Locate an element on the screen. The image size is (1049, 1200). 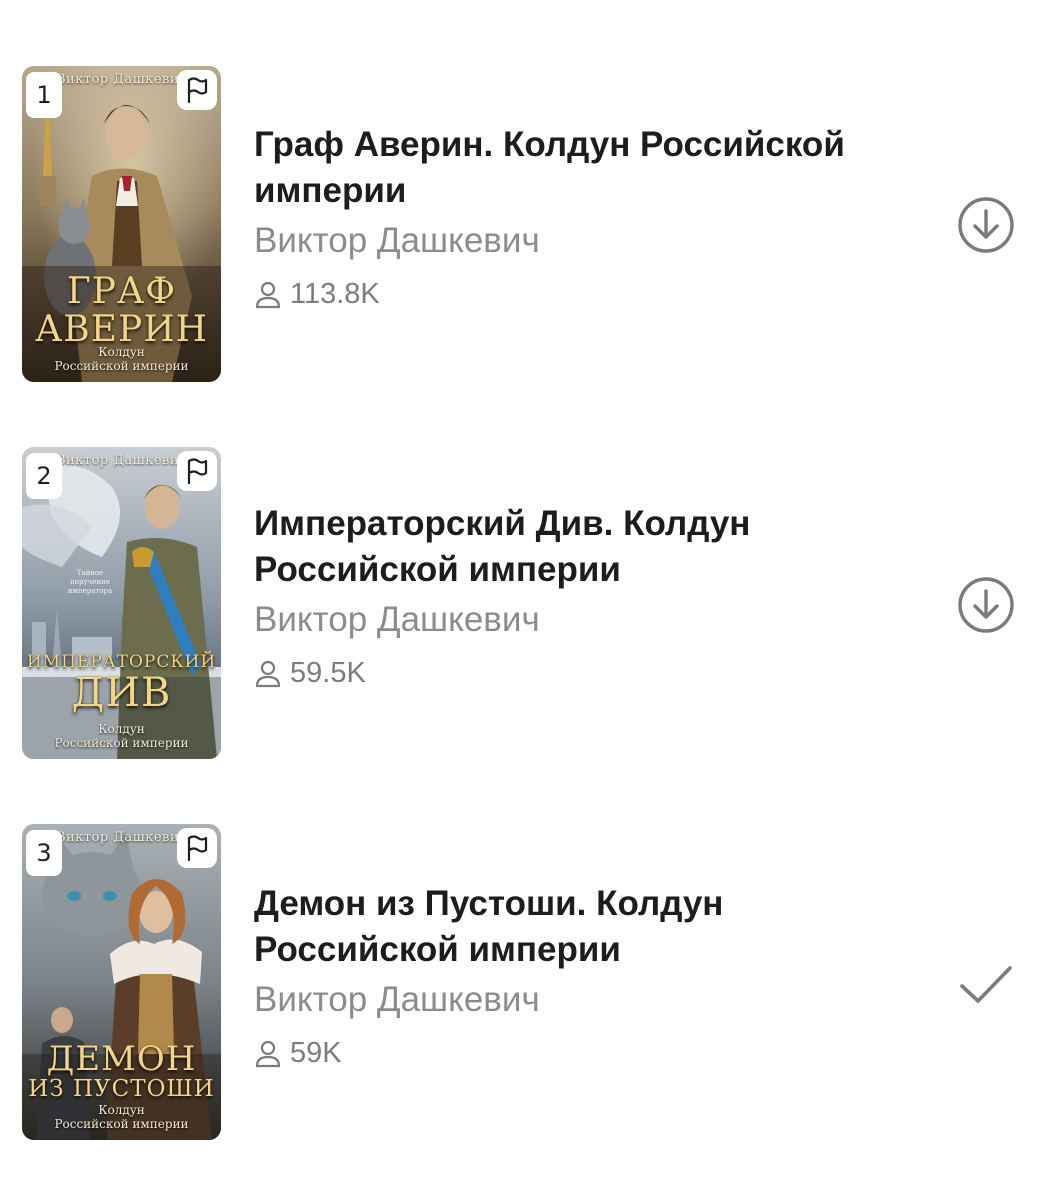
cover-tagline: Тайное поручение императора is located at coordinates (90, 582).